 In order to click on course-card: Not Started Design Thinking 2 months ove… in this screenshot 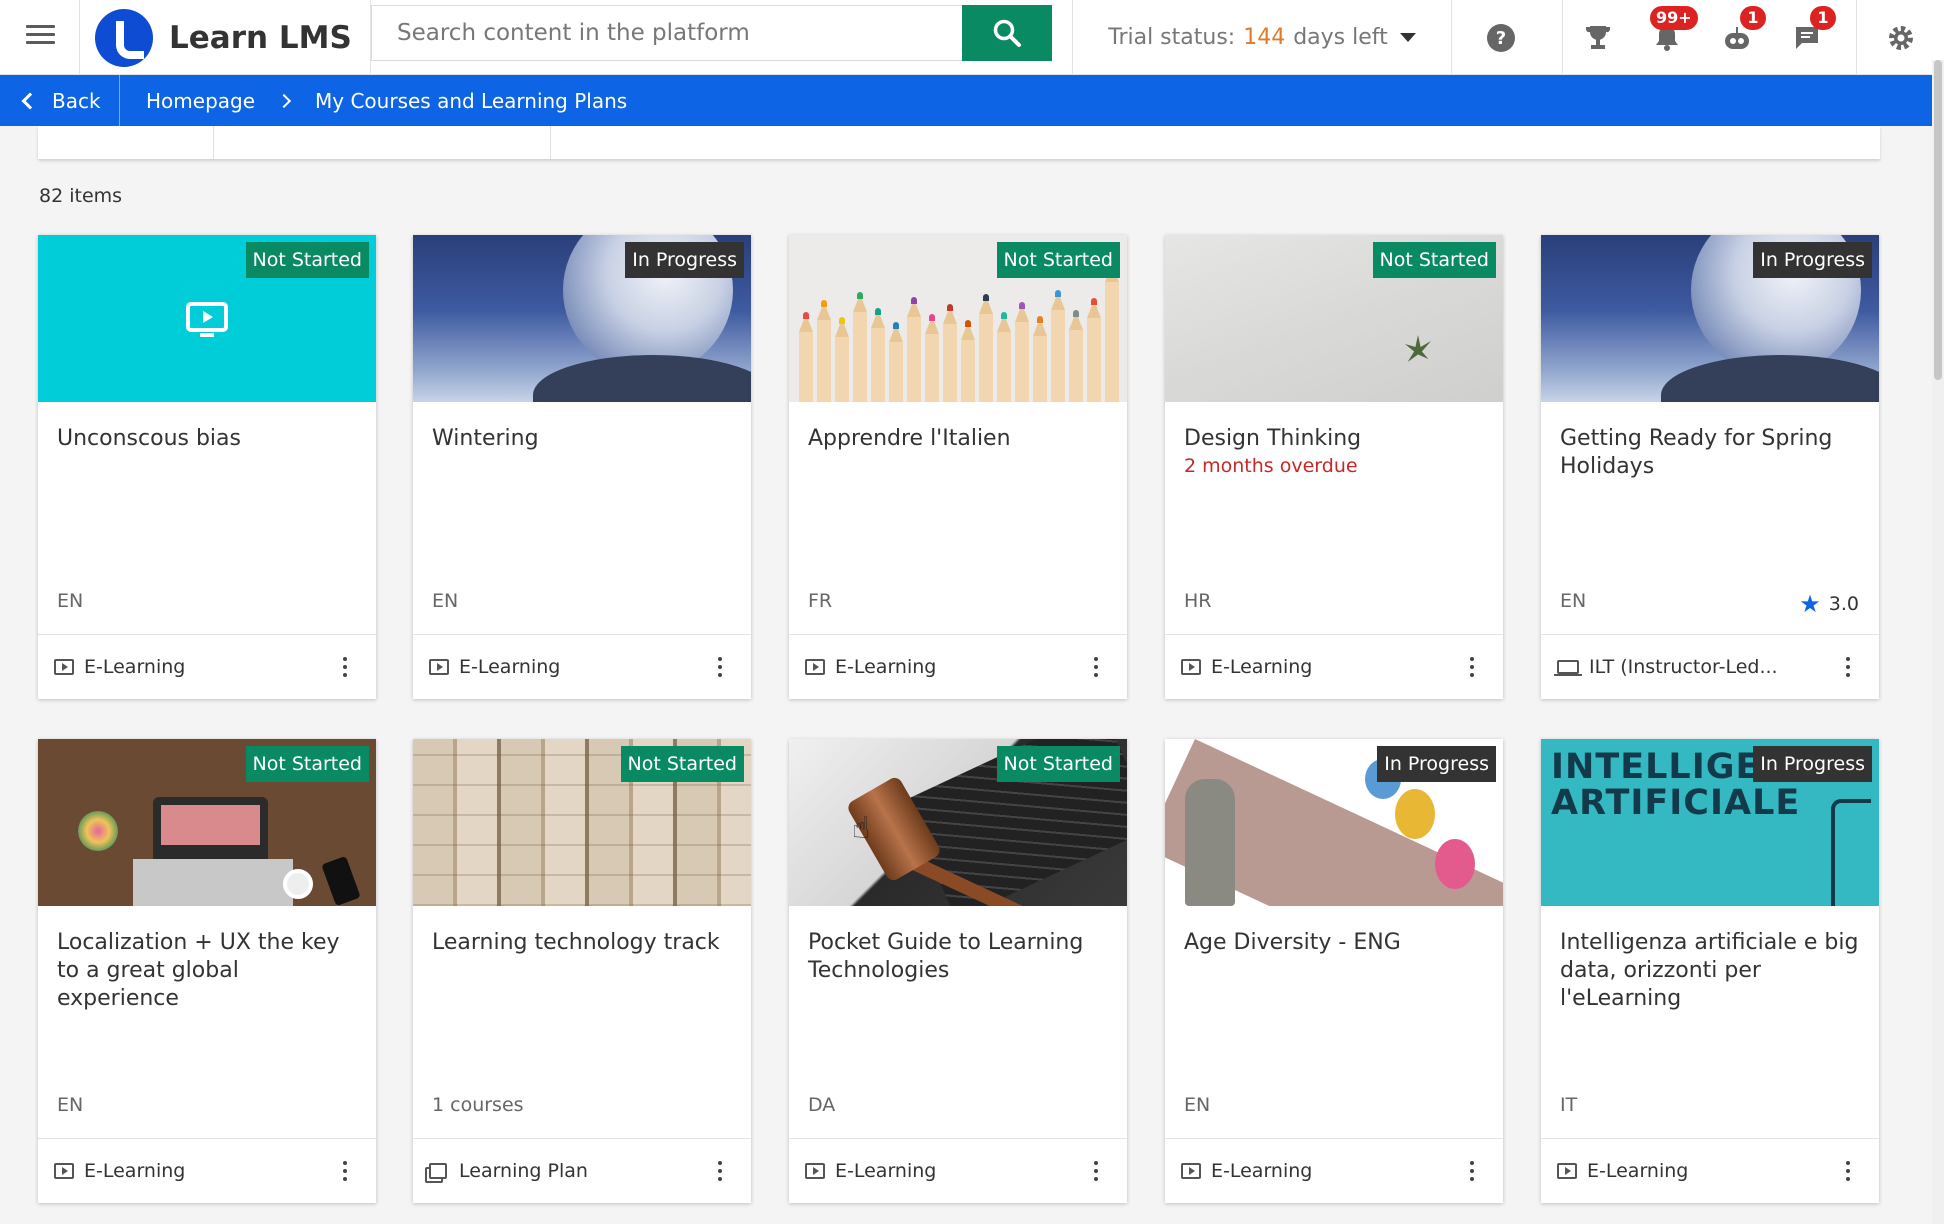, I will do `click(1334, 467)`.